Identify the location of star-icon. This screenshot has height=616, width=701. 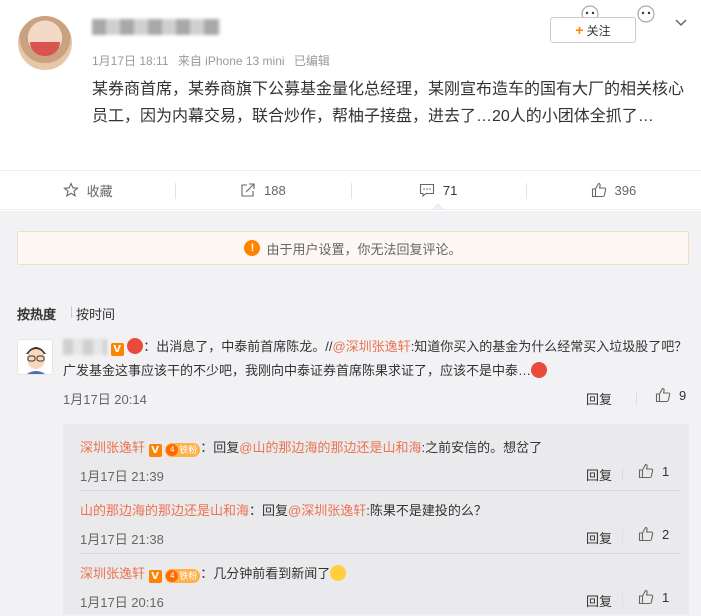
(70, 189).